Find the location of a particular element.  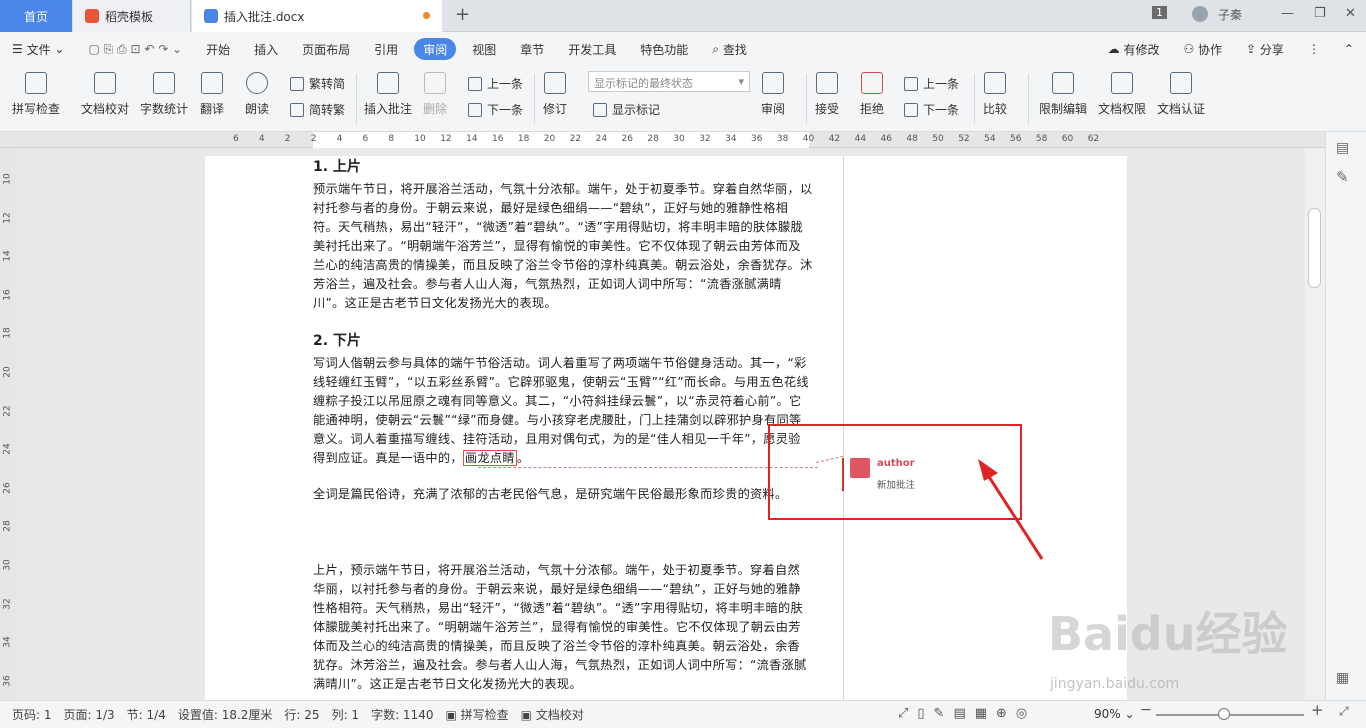

menu-review: 审阅 is located at coordinates (435, 49).